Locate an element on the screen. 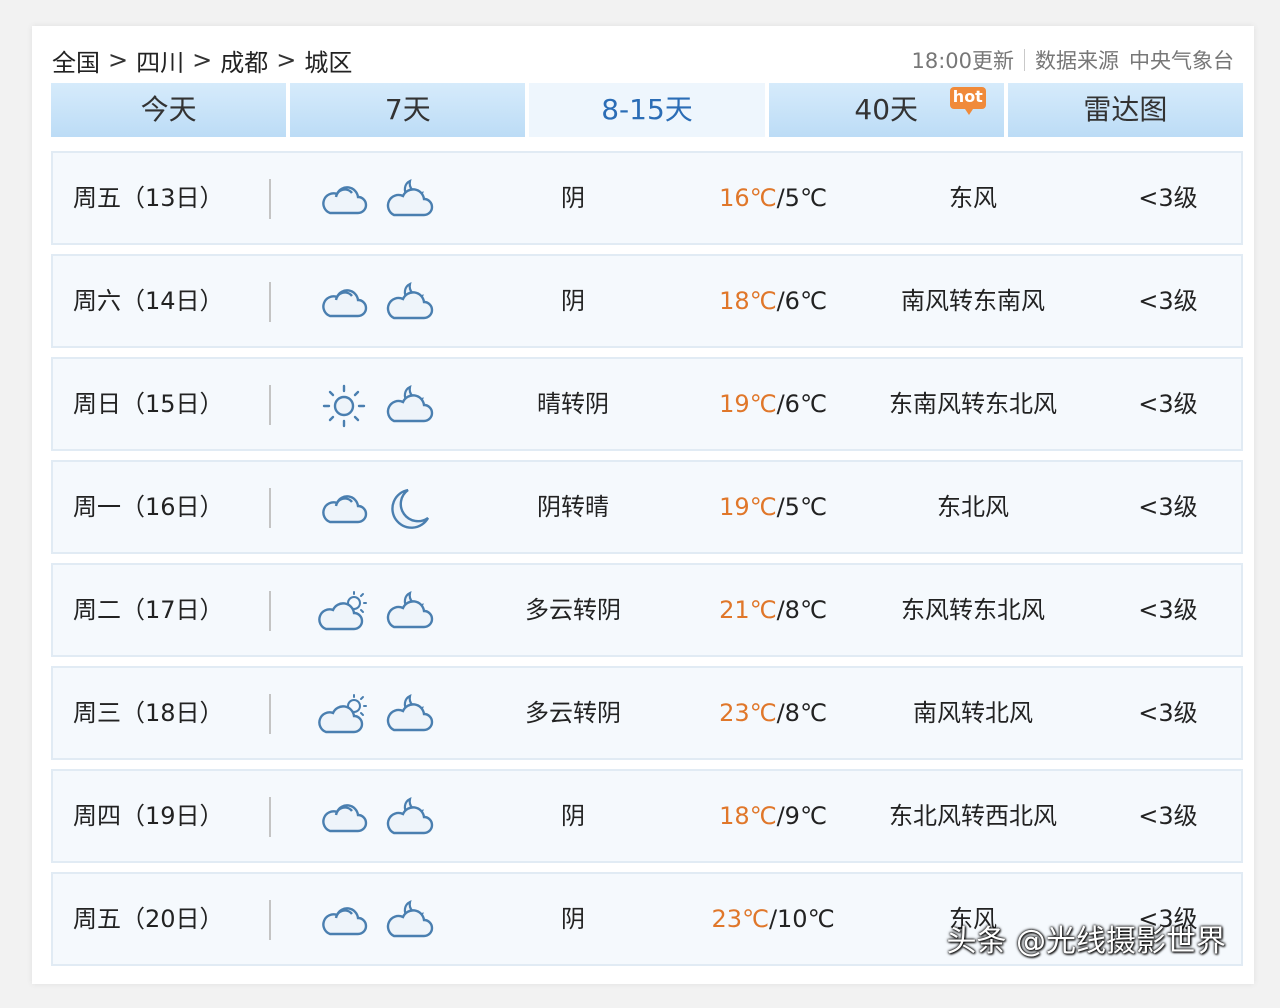 This screenshot has width=1280, height=1008. weather-description: 晴转阴 is located at coordinates (573, 404).